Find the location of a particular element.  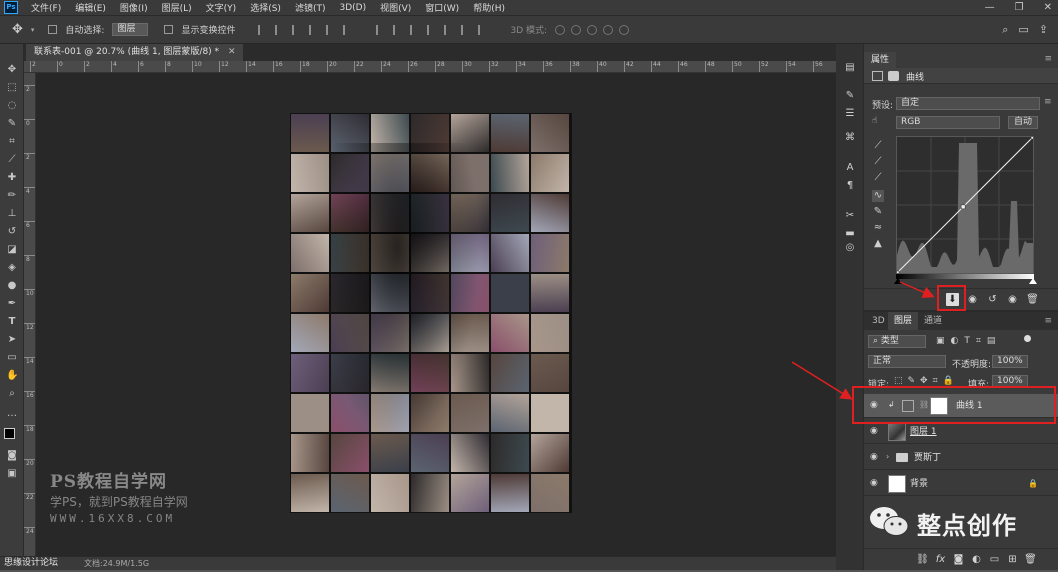

tab-channels: 通道 is located at coordinates (933, 321).